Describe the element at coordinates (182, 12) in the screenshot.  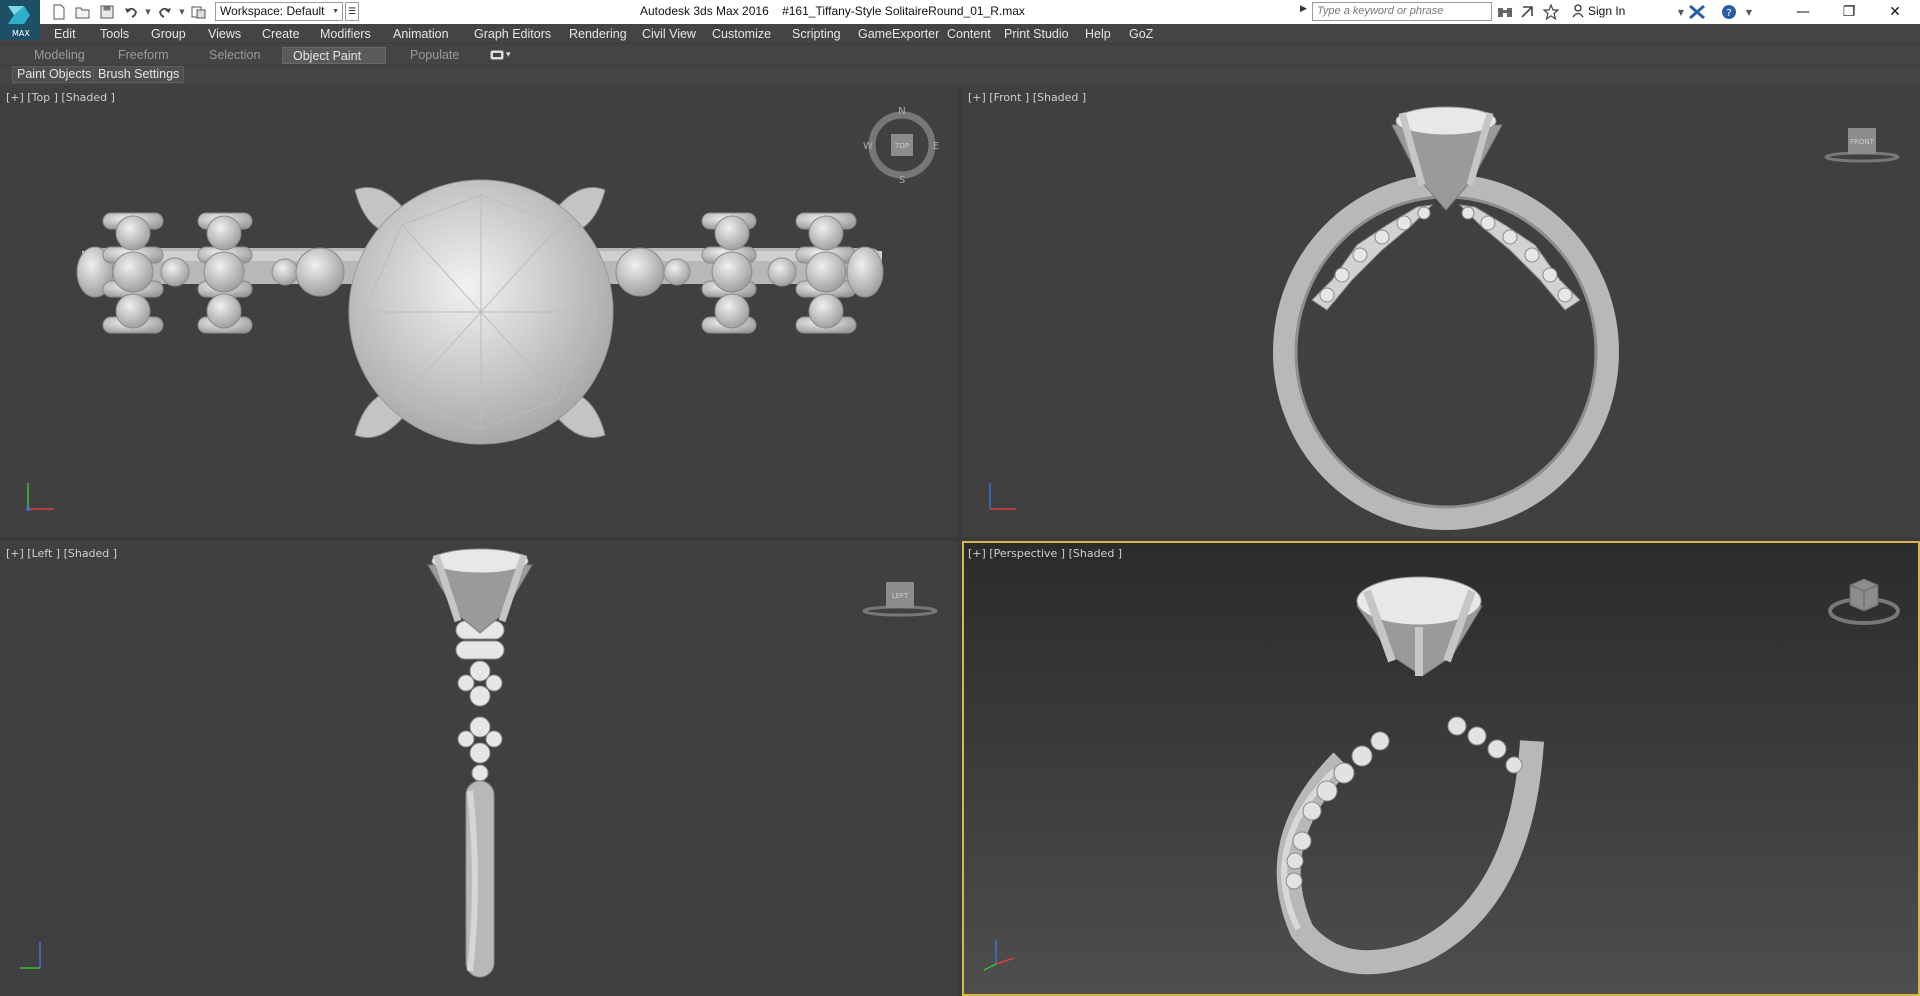
I see `redo-dropdown: ▼` at that location.